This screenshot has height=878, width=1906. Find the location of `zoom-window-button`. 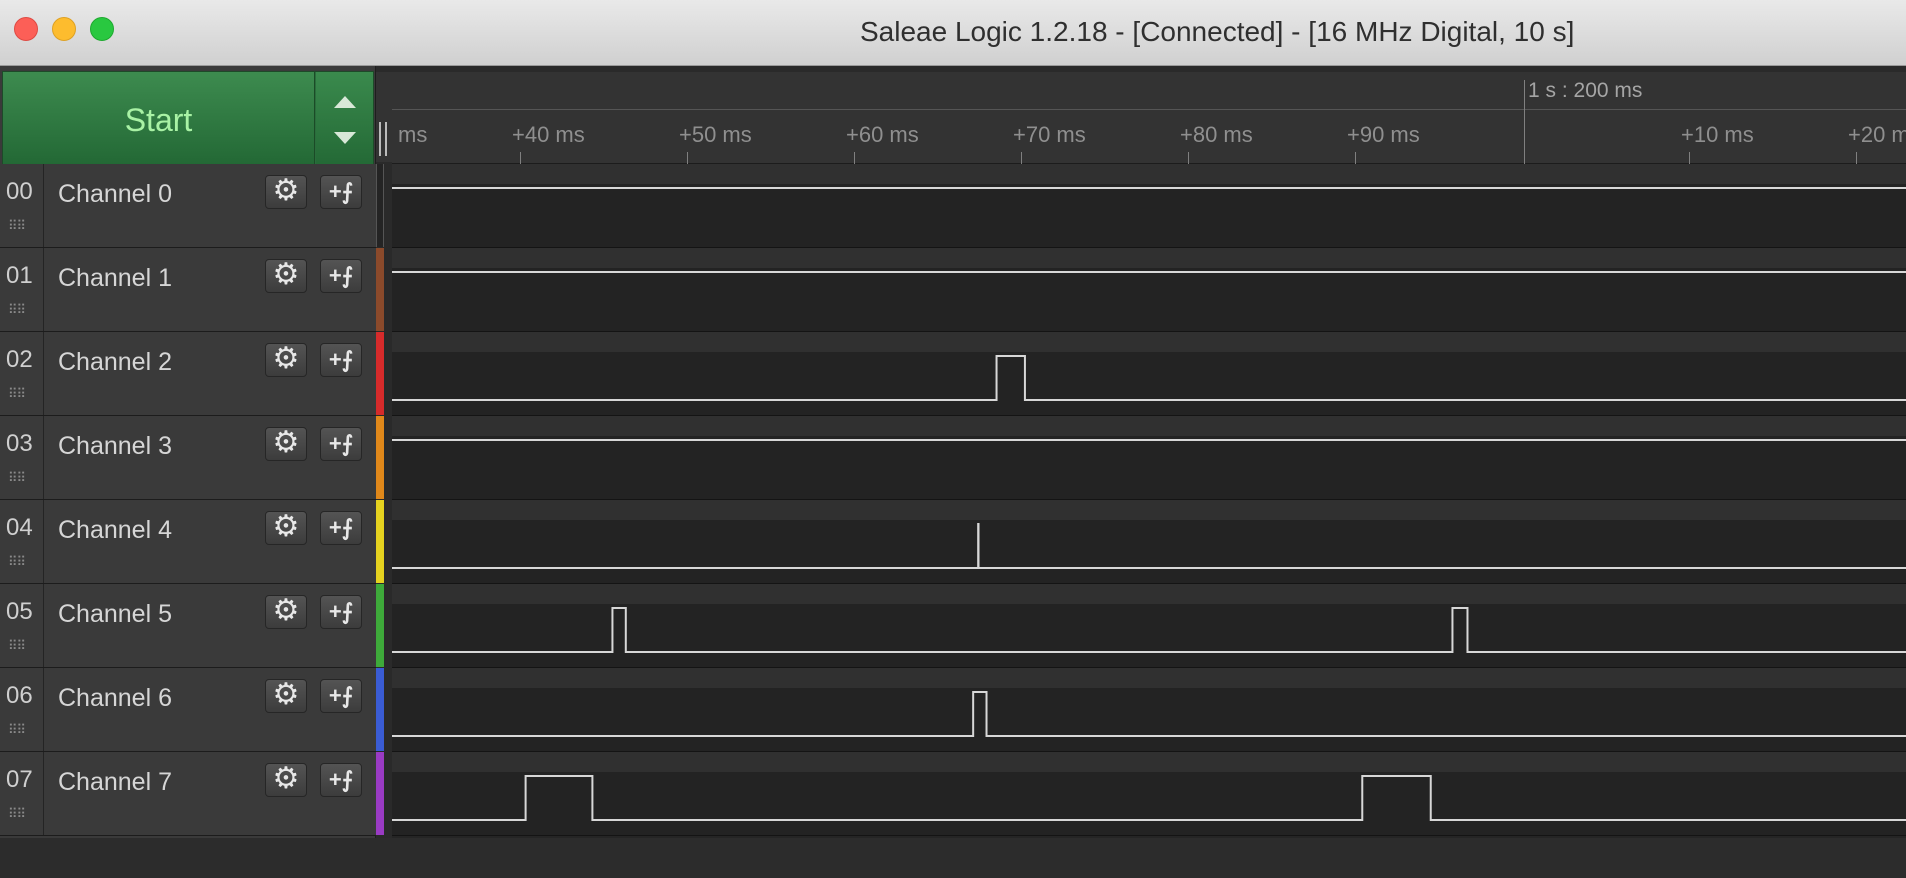

zoom-window-button is located at coordinates (102, 29).